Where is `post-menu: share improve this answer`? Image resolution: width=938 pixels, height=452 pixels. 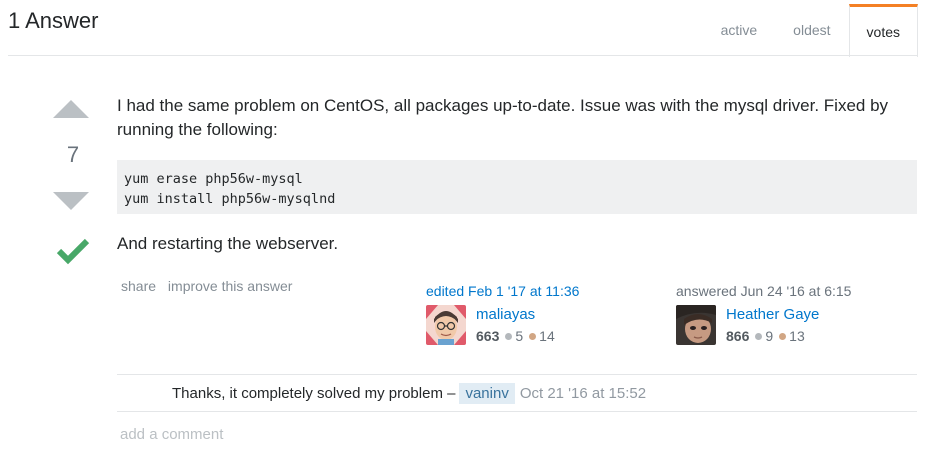 post-menu: share improve this answer is located at coordinates (210, 286).